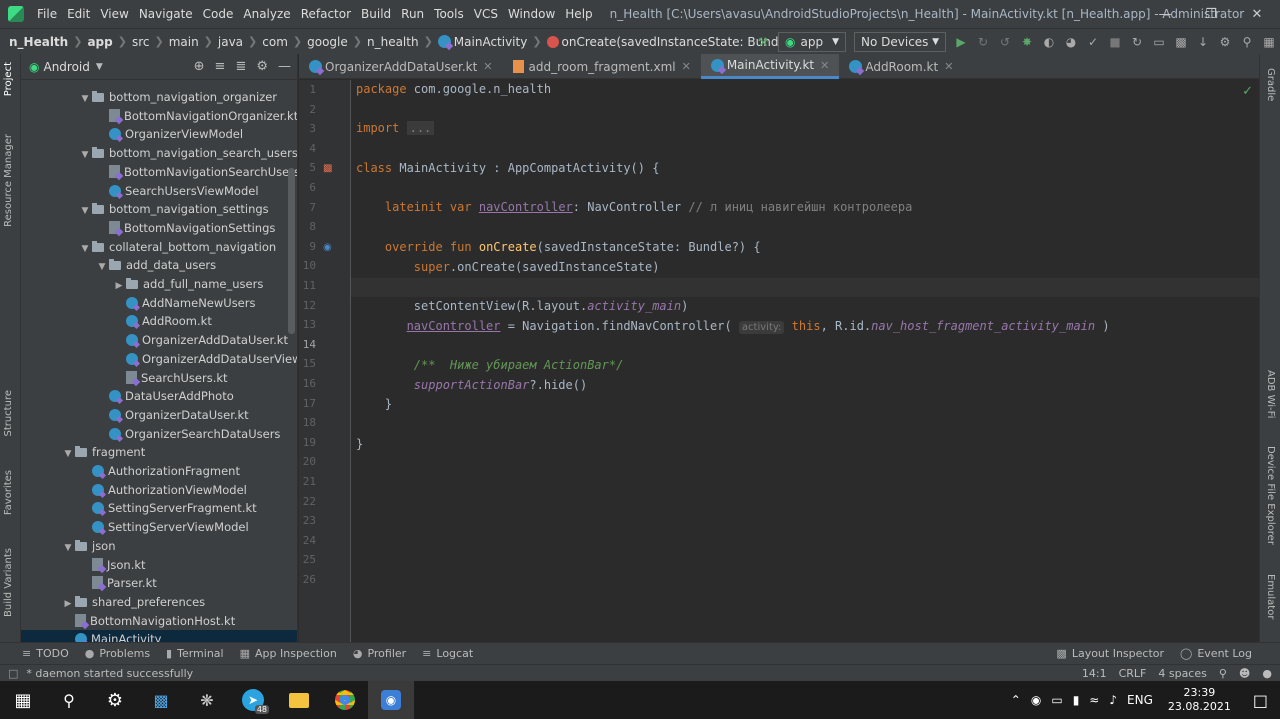  I want to click on chevron-down-icon: ▼, so click(99, 67).